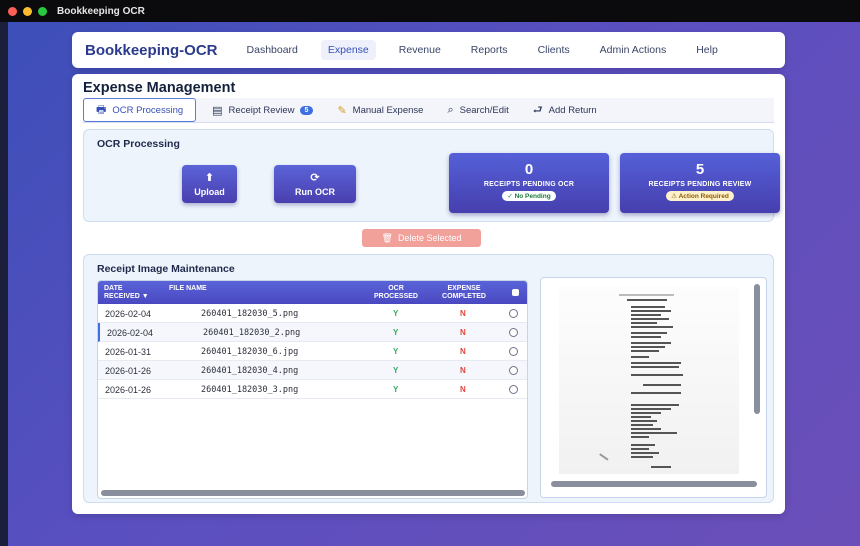 Image resolution: width=860 pixels, height=546 pixels. Describe the element at coordinates (342, 110) in the screenshot. I see `pencil-icon: ✎` at that location.